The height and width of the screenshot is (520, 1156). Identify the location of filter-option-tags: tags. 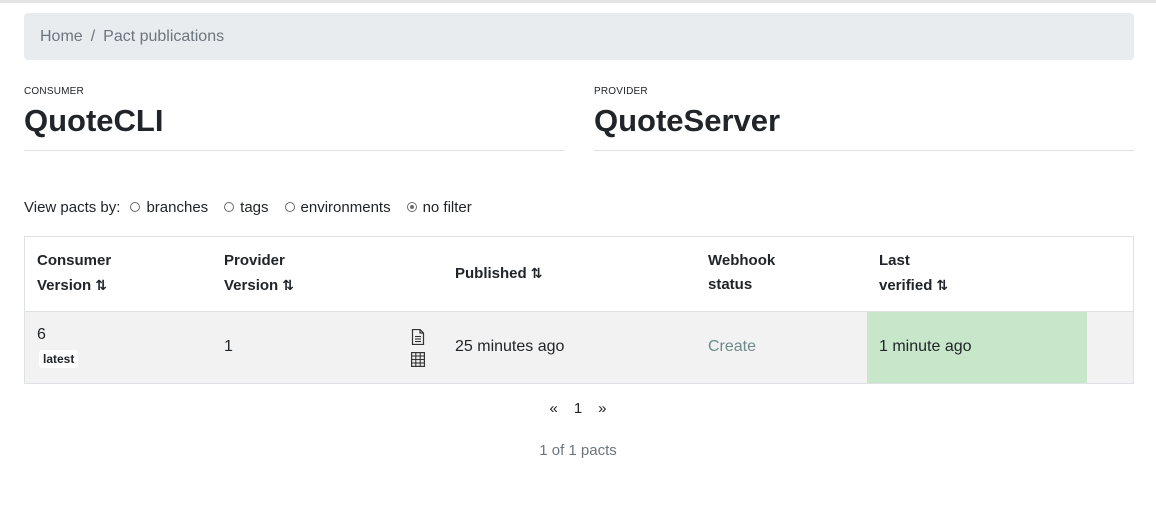
(246, 207).